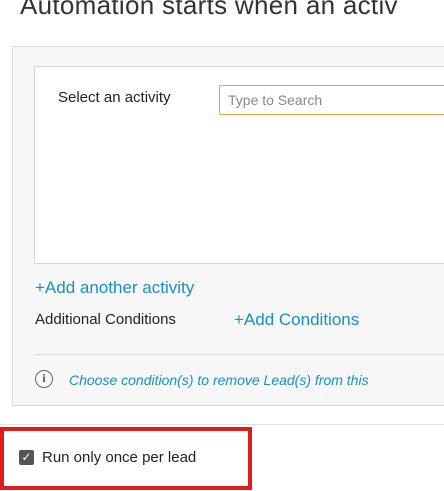 Image resolution: width=444 pixels, height=491 pixels. I want to click on info-icon: i, so click(44, 379).